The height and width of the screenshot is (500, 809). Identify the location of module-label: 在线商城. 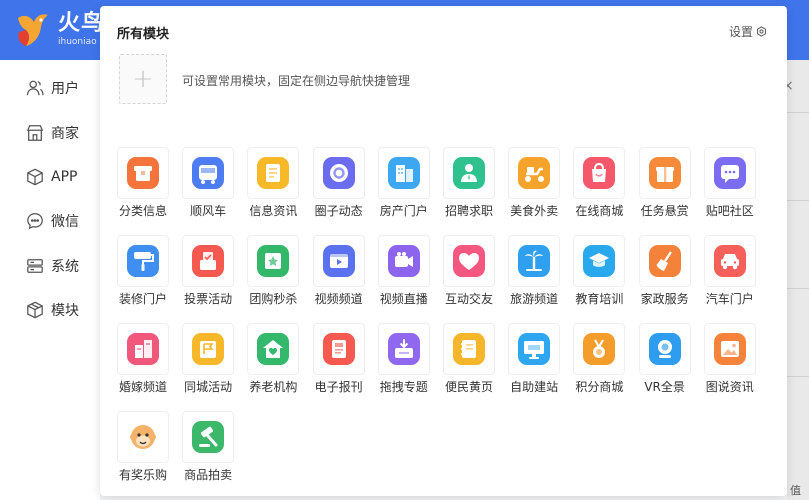
(599, 211).